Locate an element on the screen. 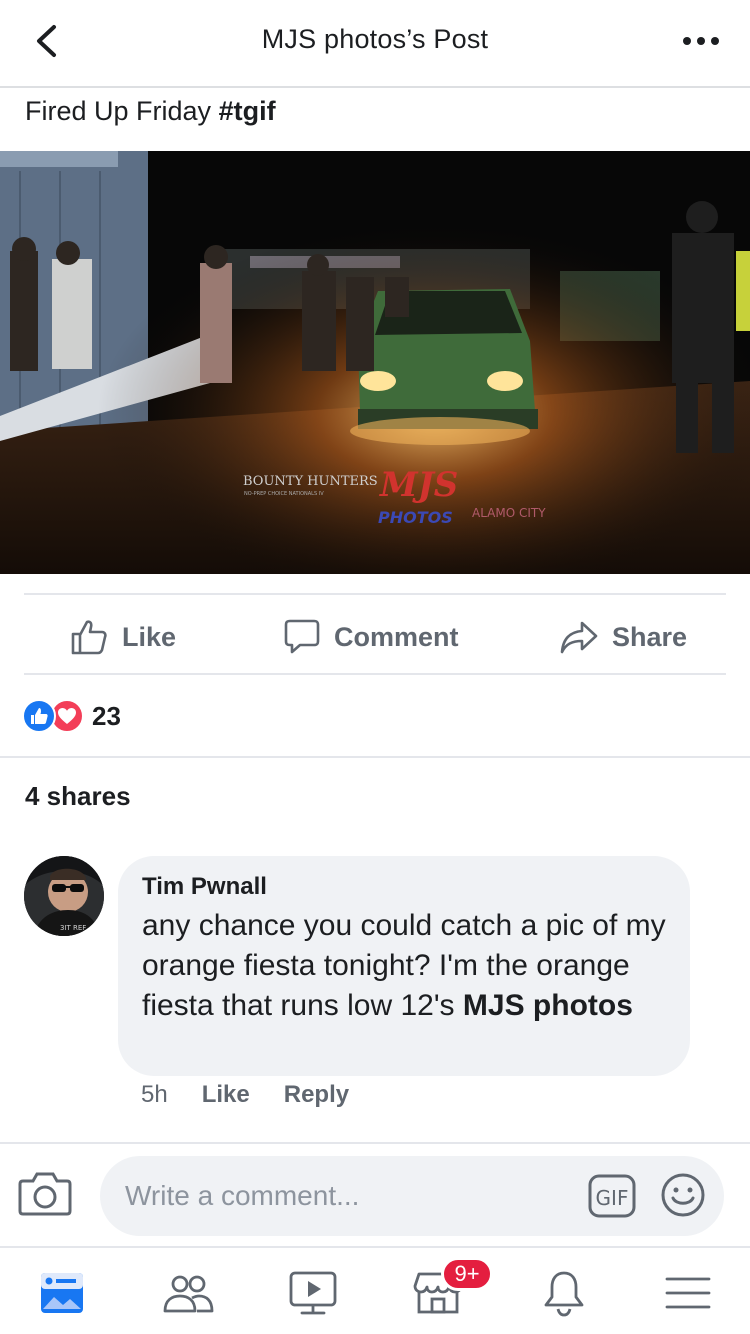 Image resolution: width=750 pixels, height=1334 pixels. bottom-tab-bar: 9+ is located at coordinates (375, 1290).